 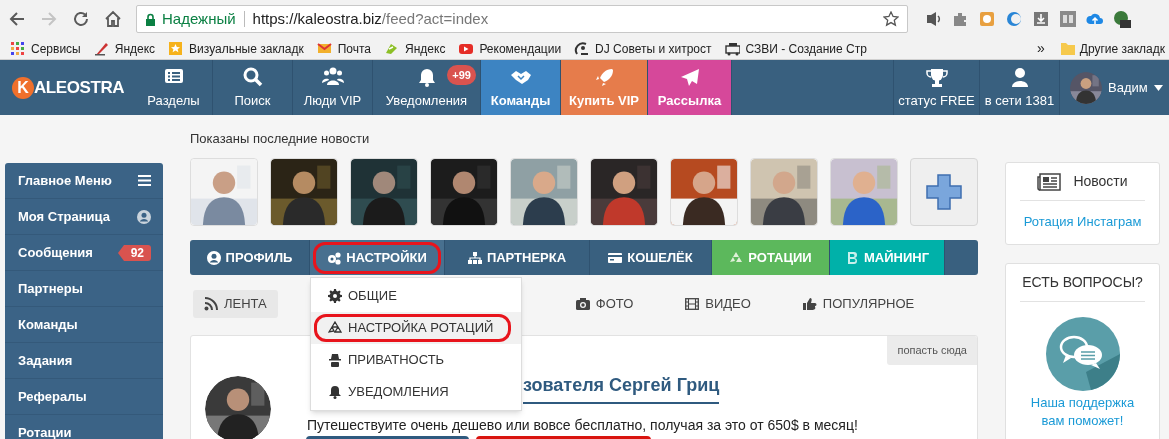 I want to click on tab: НАСТРОЙКИ, so click(x=377, y=257).